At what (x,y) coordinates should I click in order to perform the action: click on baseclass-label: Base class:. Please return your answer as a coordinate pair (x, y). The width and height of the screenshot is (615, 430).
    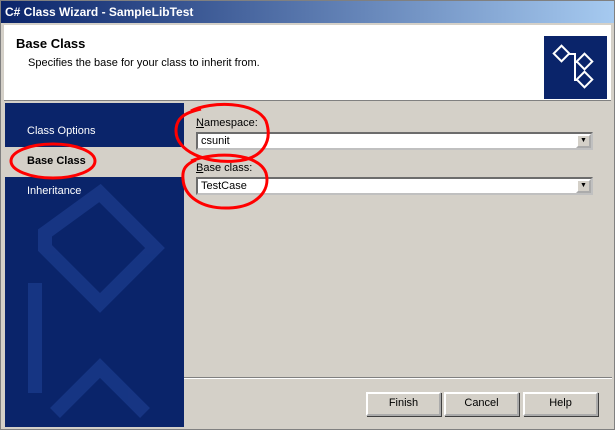
    Looking at the image, I should click on (224, 168).